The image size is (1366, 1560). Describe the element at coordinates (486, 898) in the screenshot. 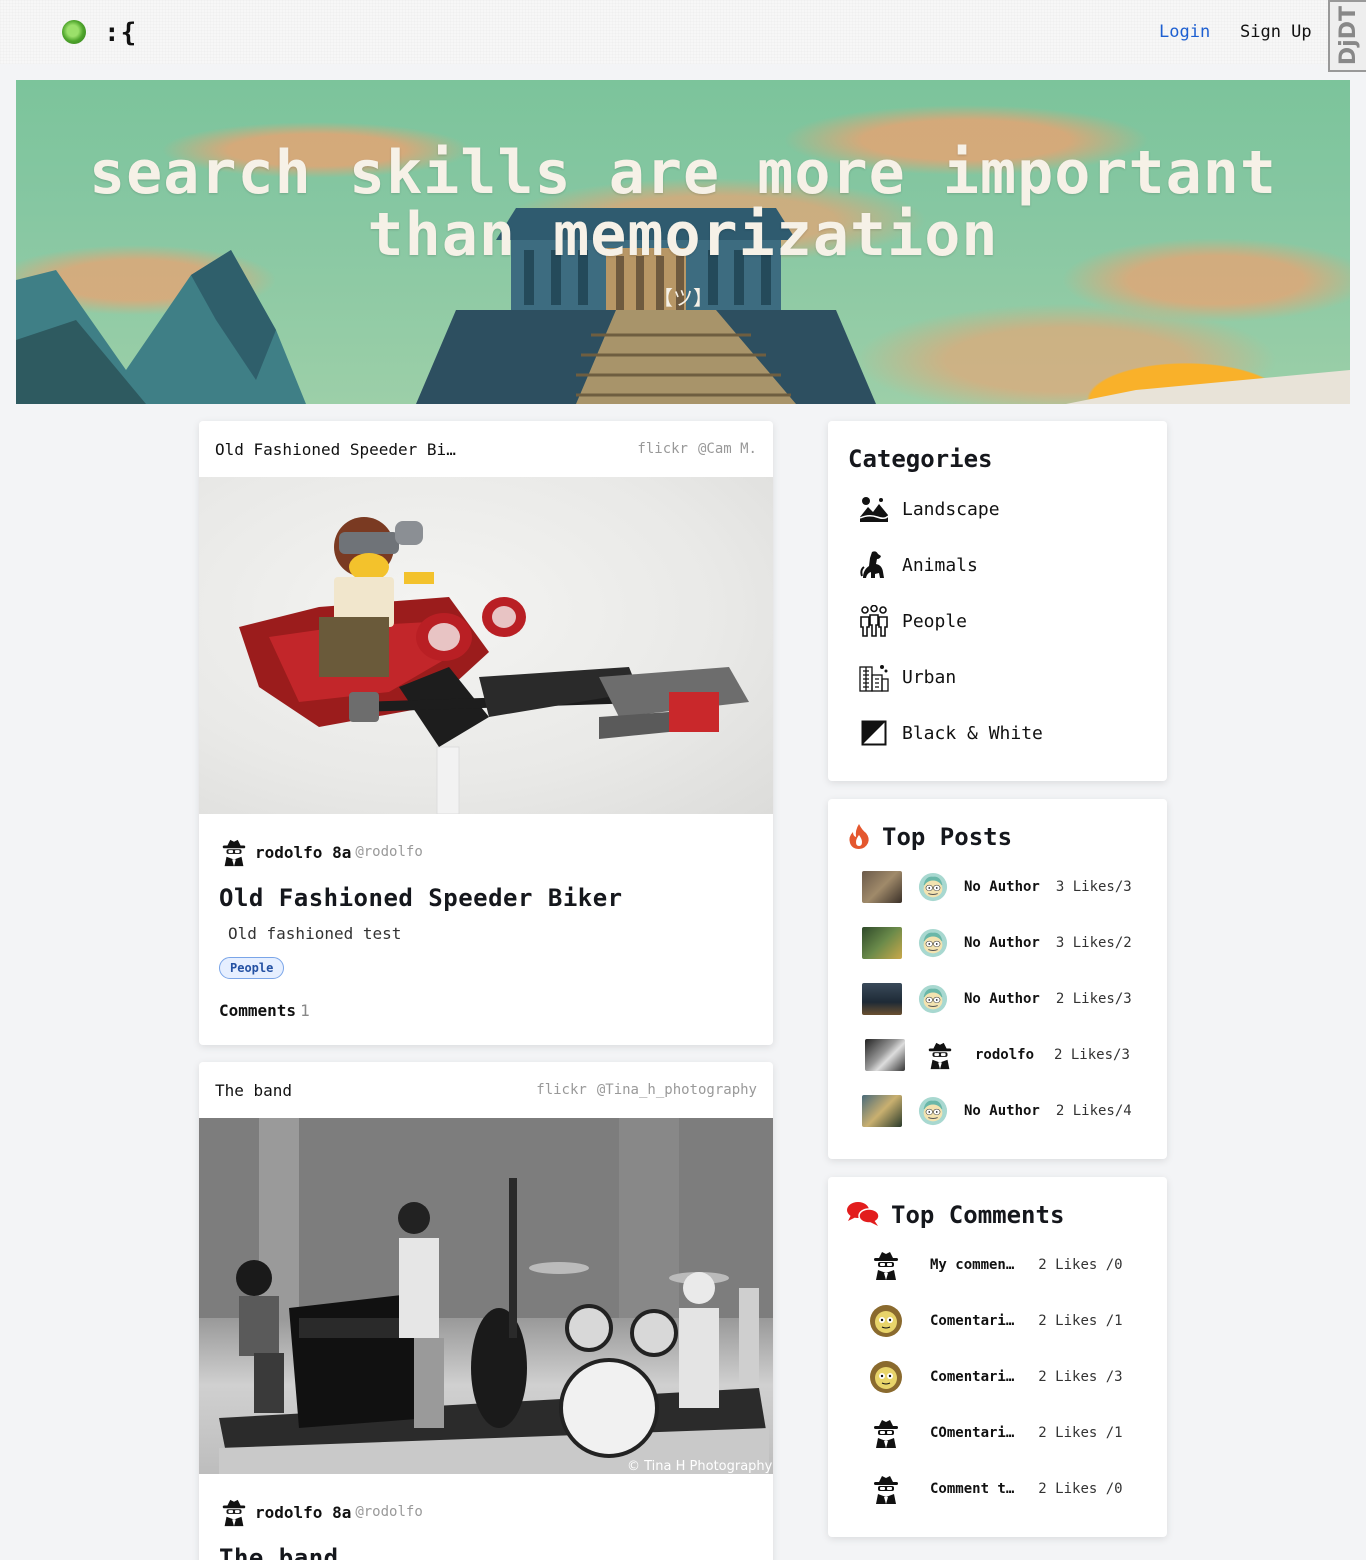

I see `post-title: Old Fashioned Speeder Biker` at that location.